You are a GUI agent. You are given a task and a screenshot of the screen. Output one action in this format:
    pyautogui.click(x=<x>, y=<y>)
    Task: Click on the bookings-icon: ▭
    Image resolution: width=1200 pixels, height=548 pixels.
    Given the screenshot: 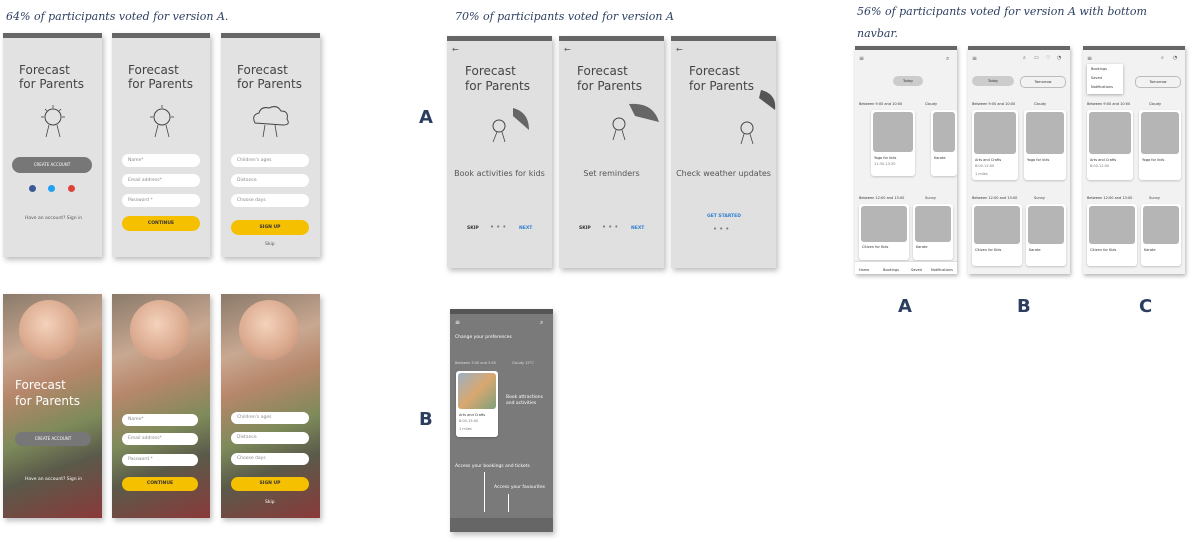 What is the action you would take?
    pyautogui.click(x=1036, y=58)
    